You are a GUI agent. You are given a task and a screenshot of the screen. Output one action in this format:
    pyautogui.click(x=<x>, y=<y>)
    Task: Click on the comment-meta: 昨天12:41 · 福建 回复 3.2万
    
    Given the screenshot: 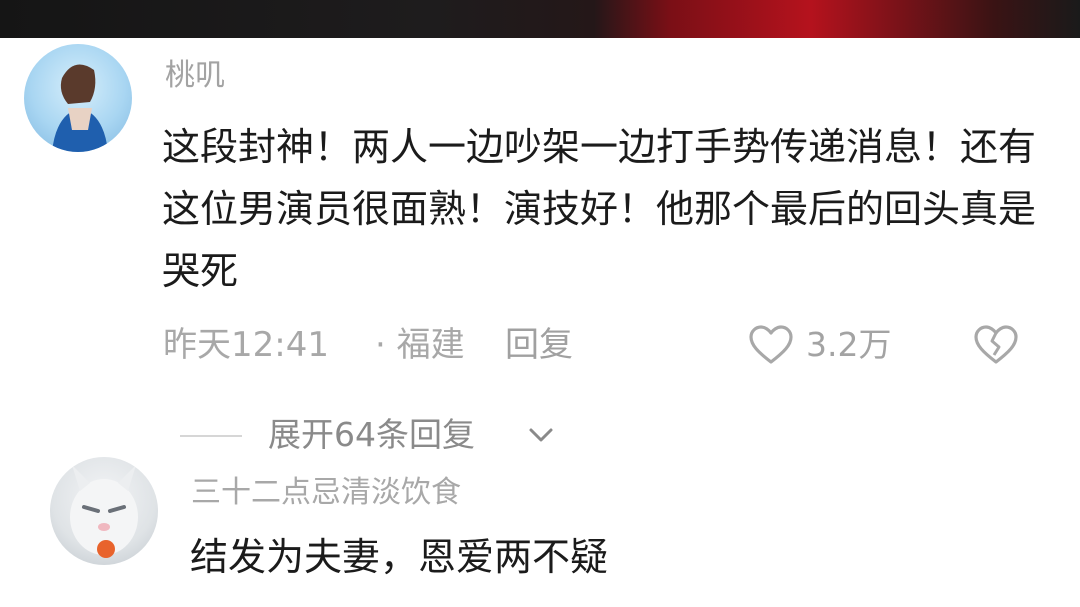 What is the action you would take?
    pyautogui.click(x=603, y=345)
    